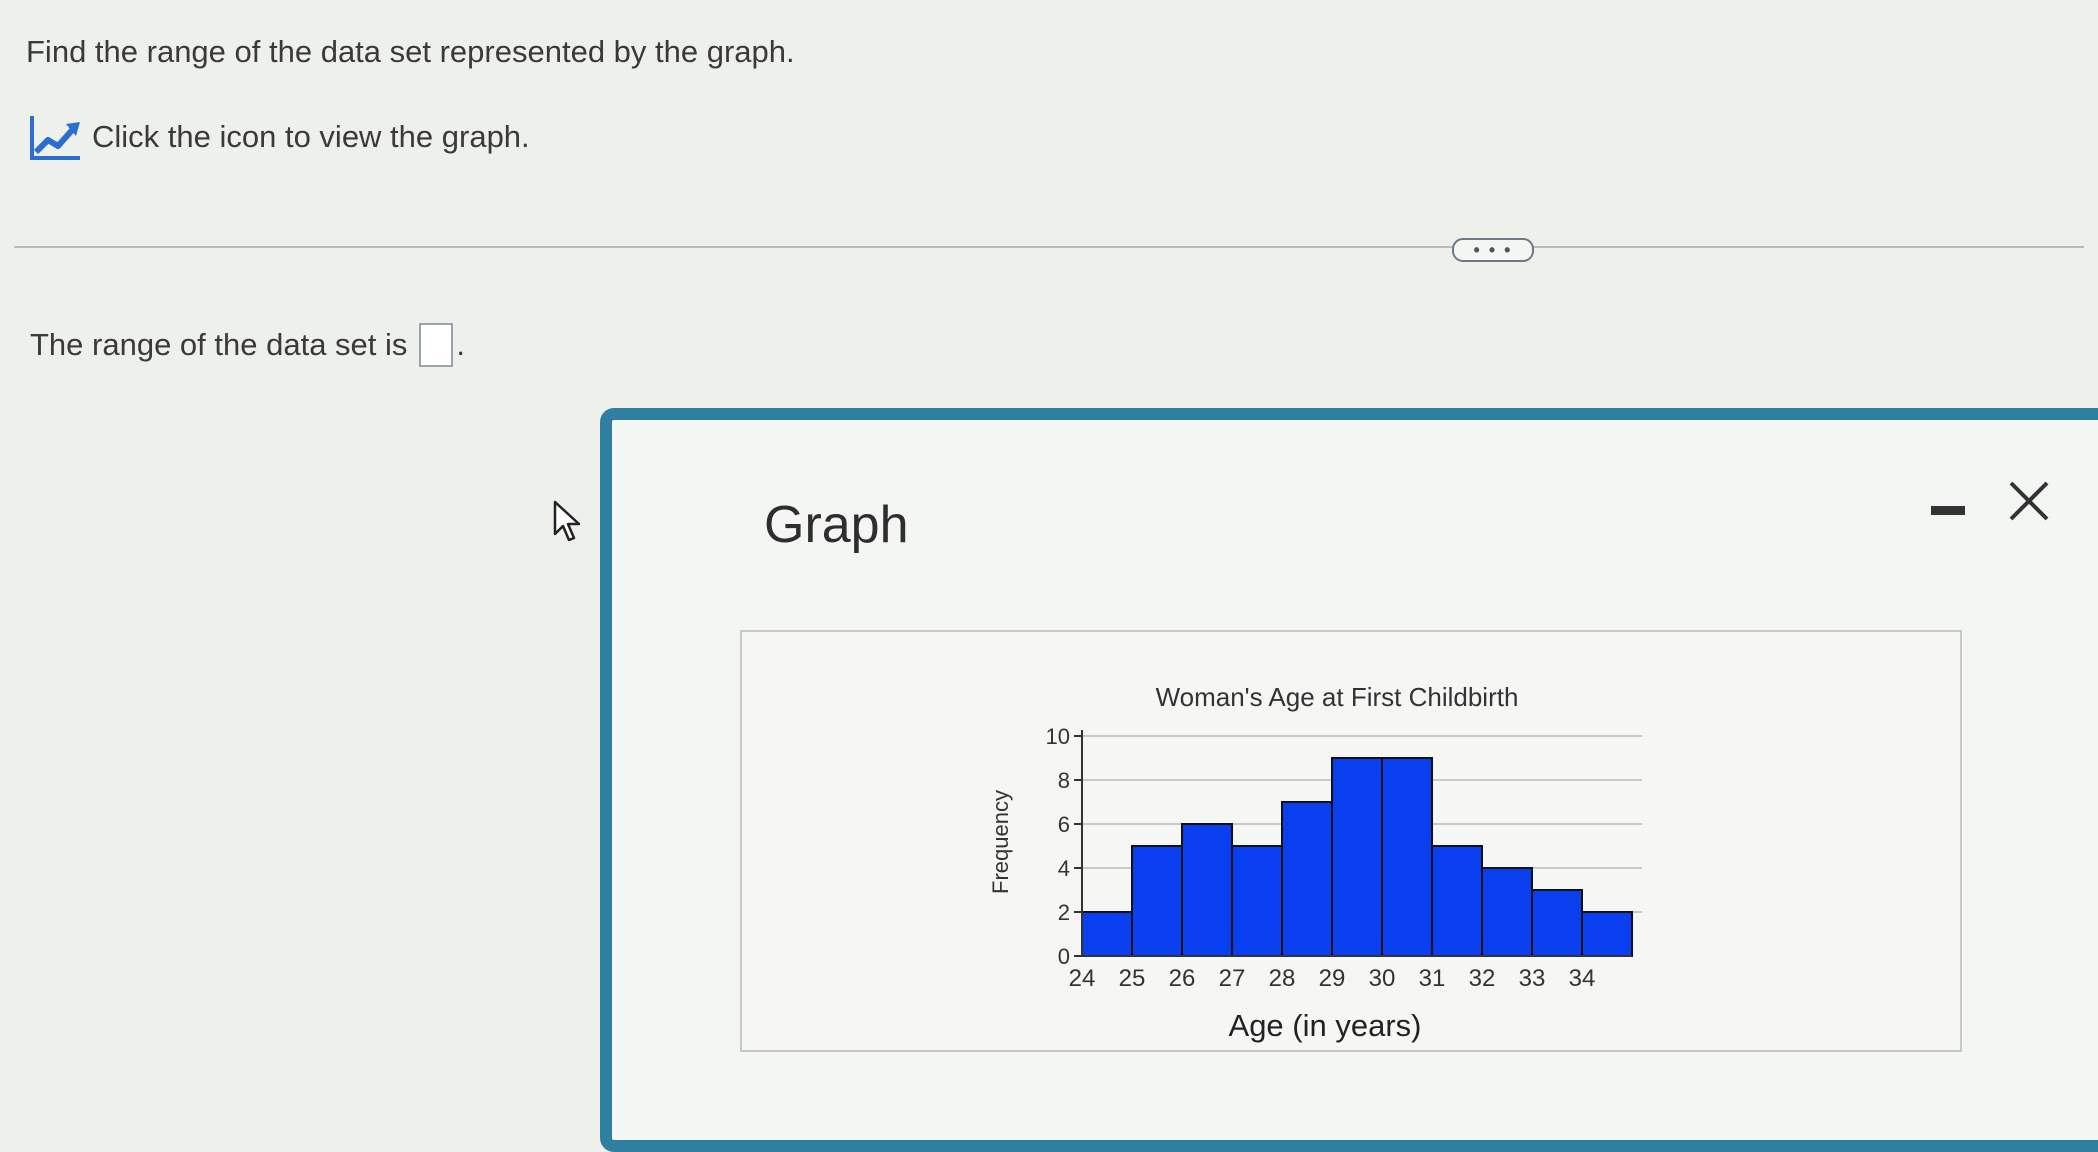 The image size is (2098, 1152). What do you see at coordinates (1432, 978) in the screenshot?
I see `x-tick-label: 31` at bounding box center [1432, 978].